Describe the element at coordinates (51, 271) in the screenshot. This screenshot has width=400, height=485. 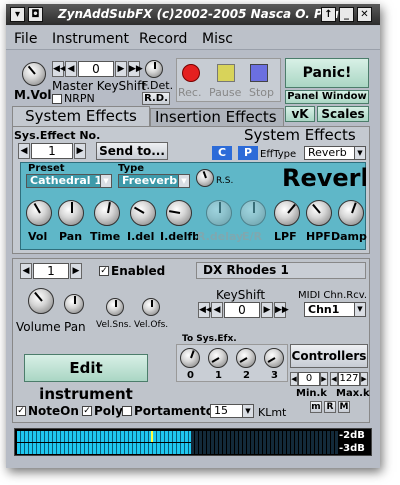
I see `part-number-value: 1` at that location.